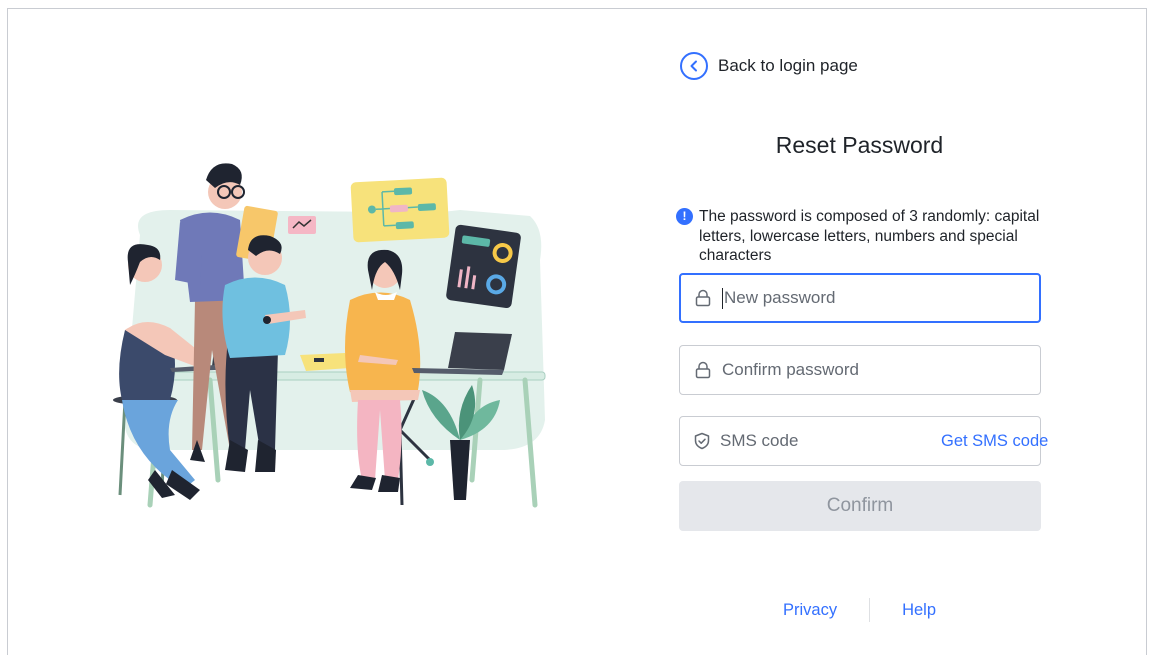  Describe the element at coordinates (860, 506) in the screenshot. I see `confirm-button: Confirm` at that location.